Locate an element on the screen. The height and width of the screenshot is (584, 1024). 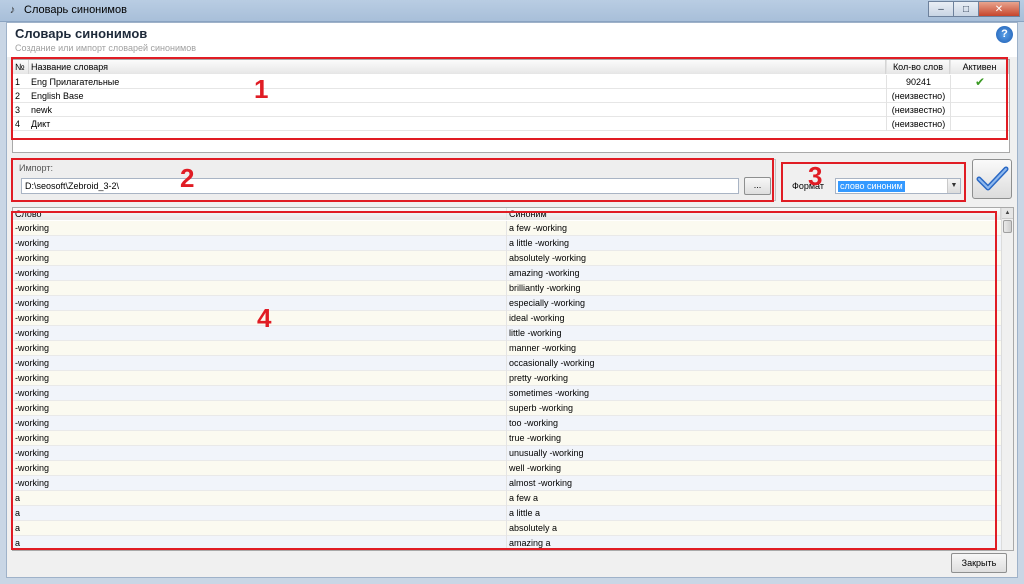
scroll-thumb is located at coordinates (1007, 226).